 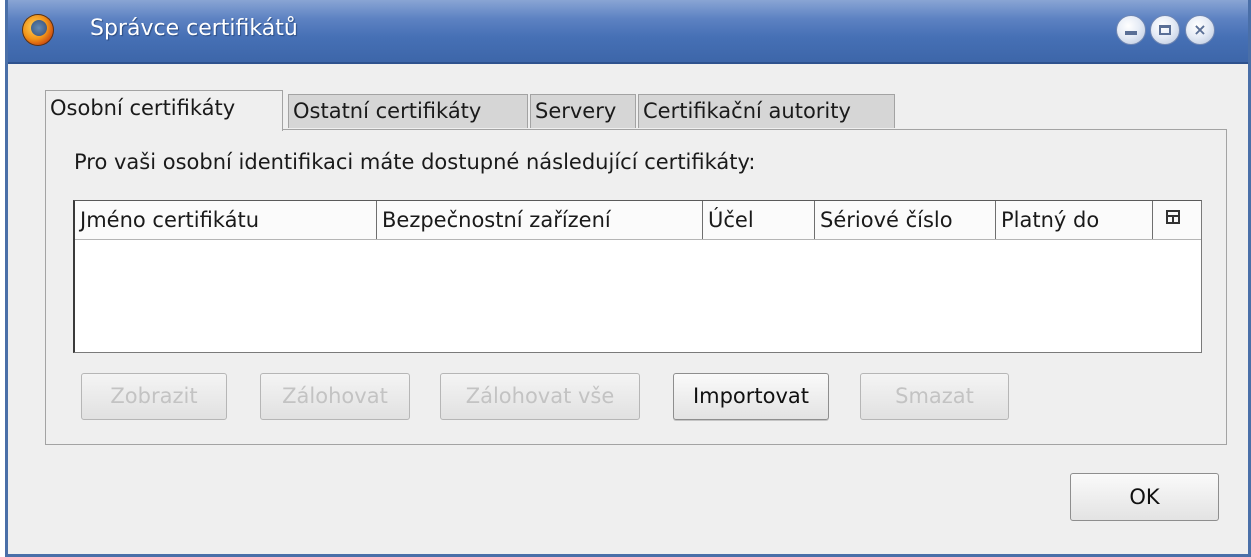 What do you see at coordinates (766, 111) in the screenshot?
I see `tab-certificate-authorities: Certifikační autority` at bounding box center [766, 111].